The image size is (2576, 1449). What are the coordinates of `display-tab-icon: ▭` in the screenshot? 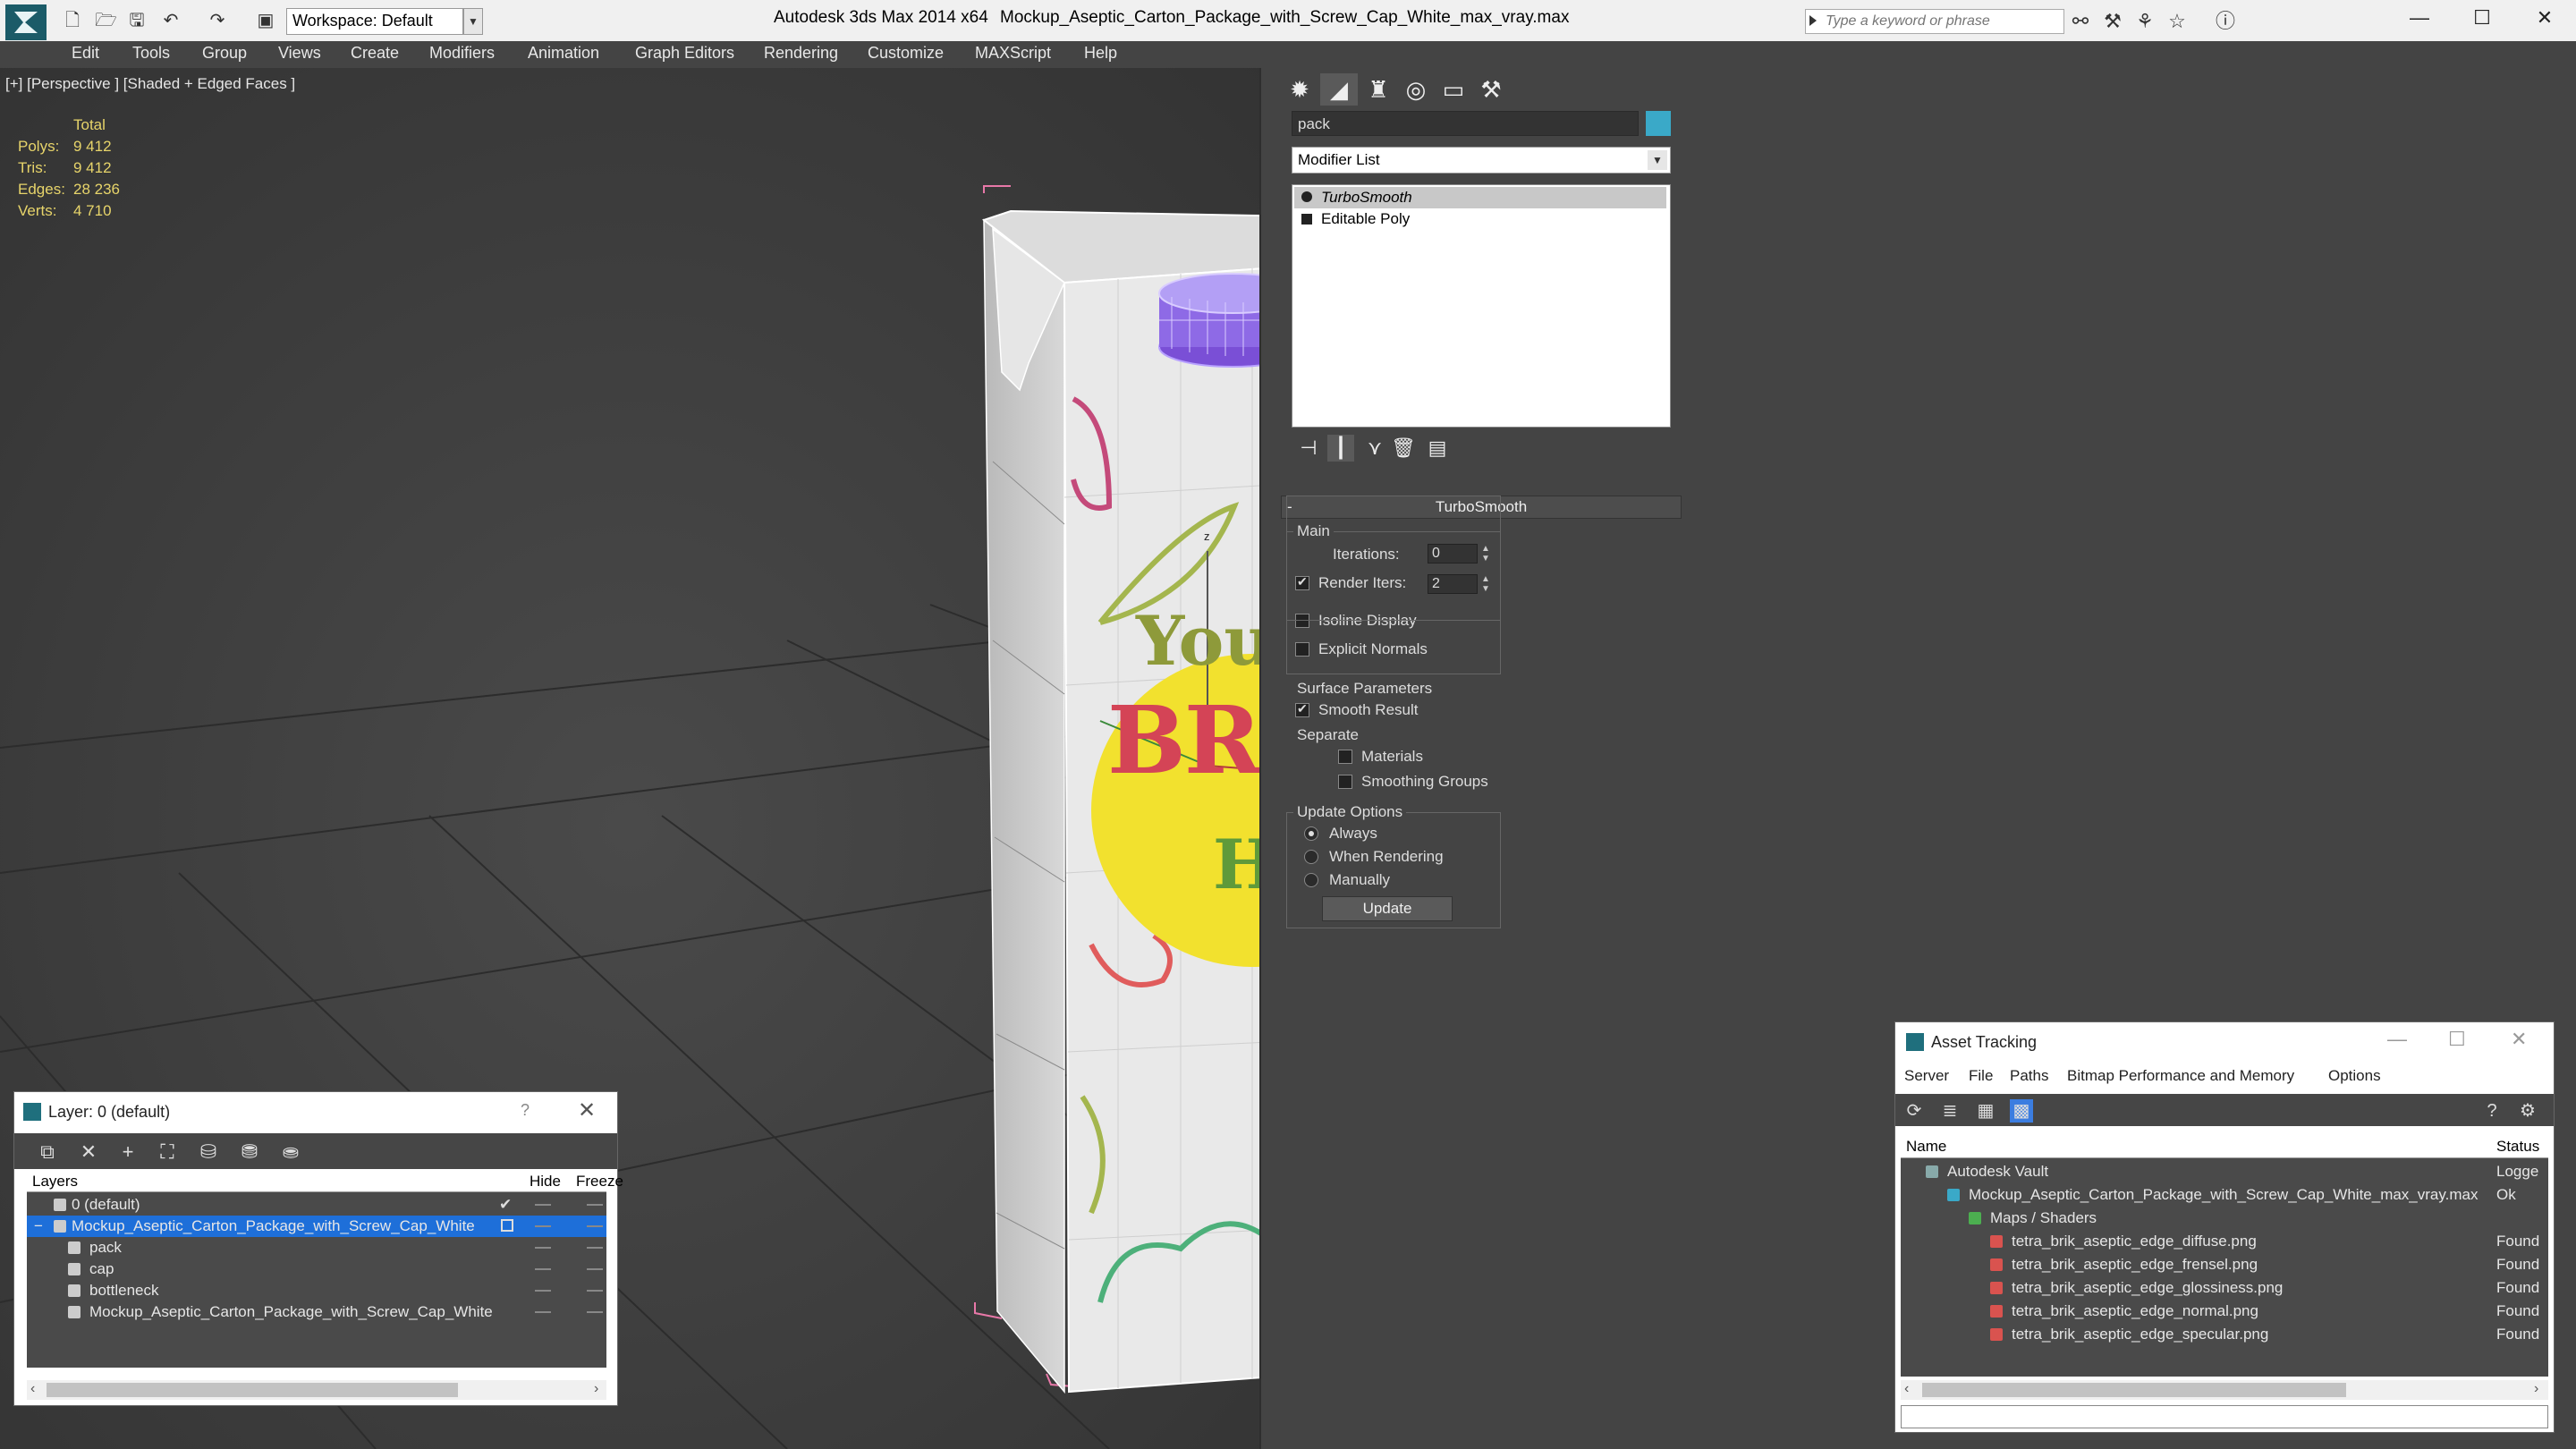 It's located at (1453, 89).